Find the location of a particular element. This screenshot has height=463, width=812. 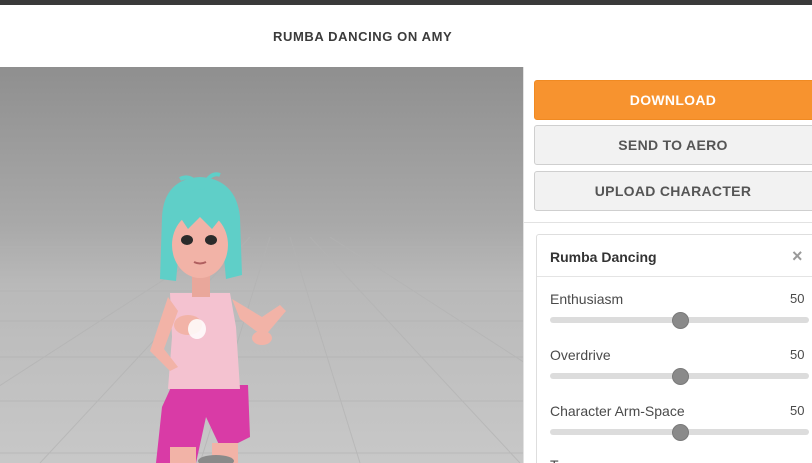

slider-label: Character Arm-Space is located at coordinates (617, 411).